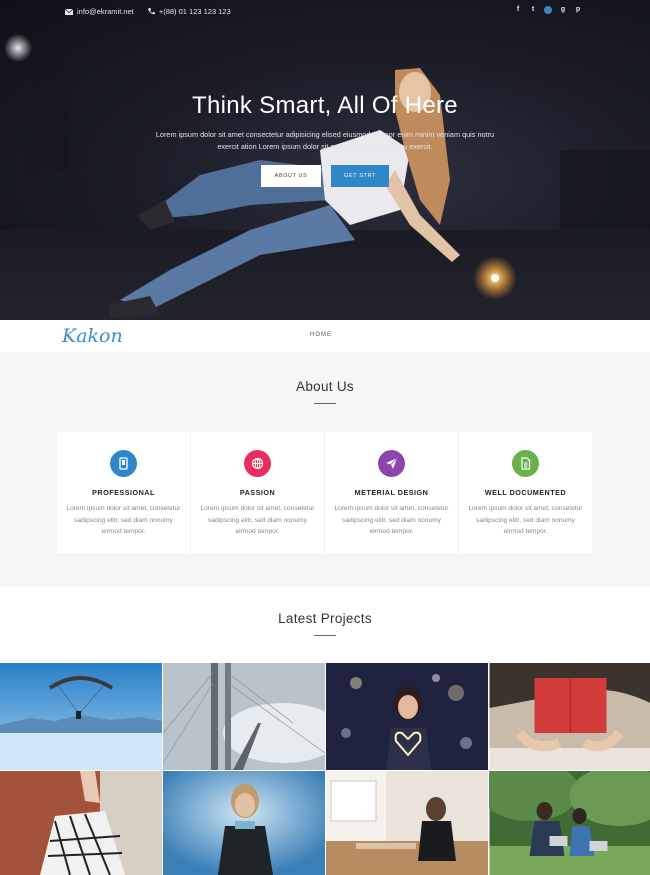  Describe the element at coordinates (569, 716) in the screenshot. I see `reading-book-photo` at that location.